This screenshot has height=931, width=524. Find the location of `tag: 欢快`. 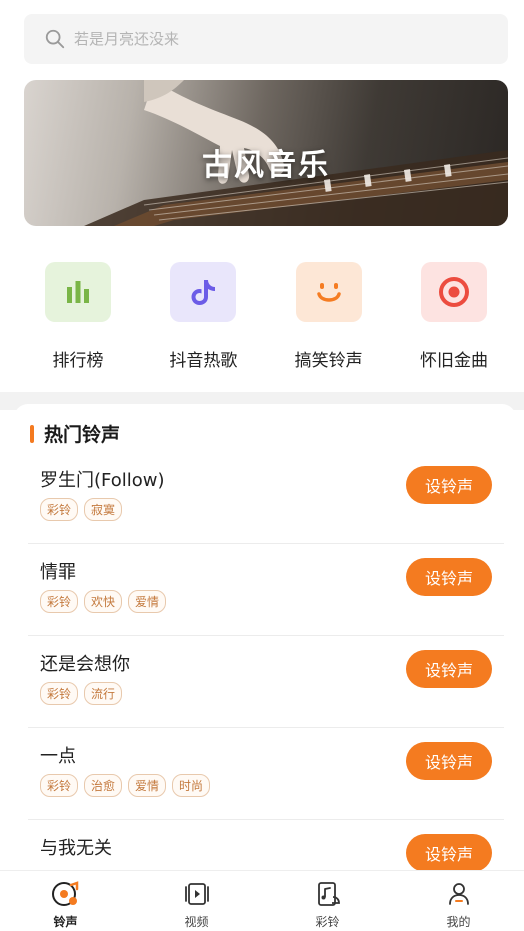

tag: 欢快 is located at coordinates (103, 601).